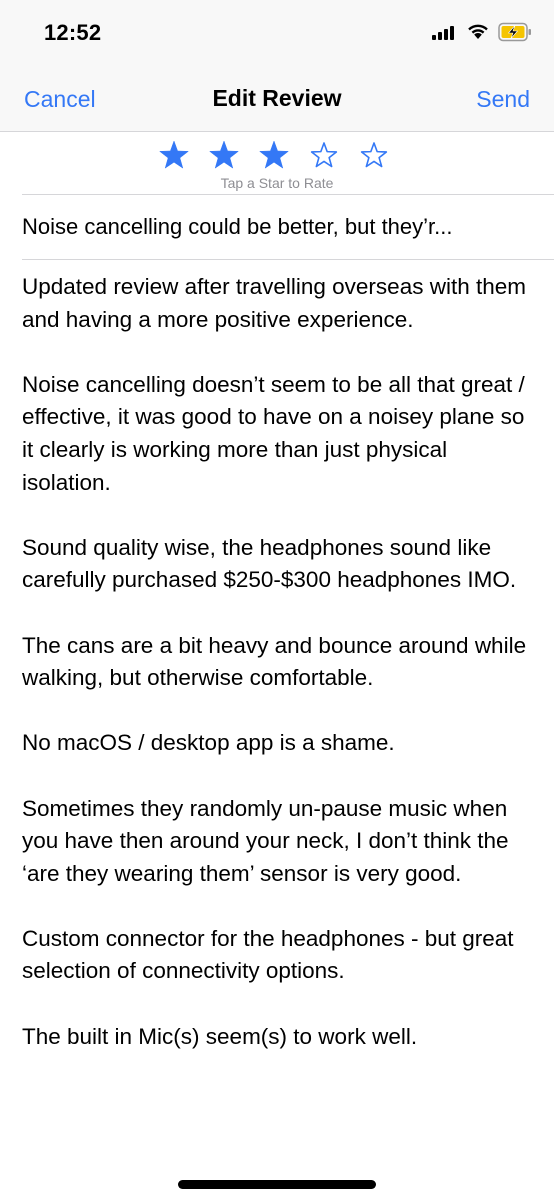 The width and height of the screenshot is (554, 1200). I want to click on navigation-bar: Cancel Edit Review Send, so click(277, 99).